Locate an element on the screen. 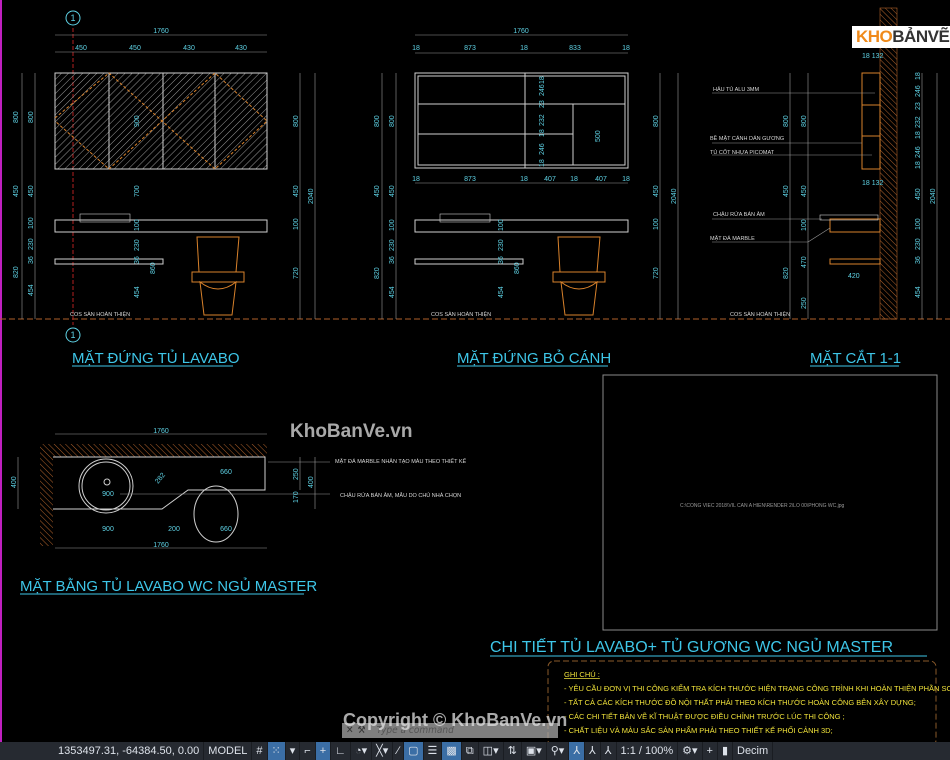  dynamic-input-icon: + is located at coordinates (323, 751).